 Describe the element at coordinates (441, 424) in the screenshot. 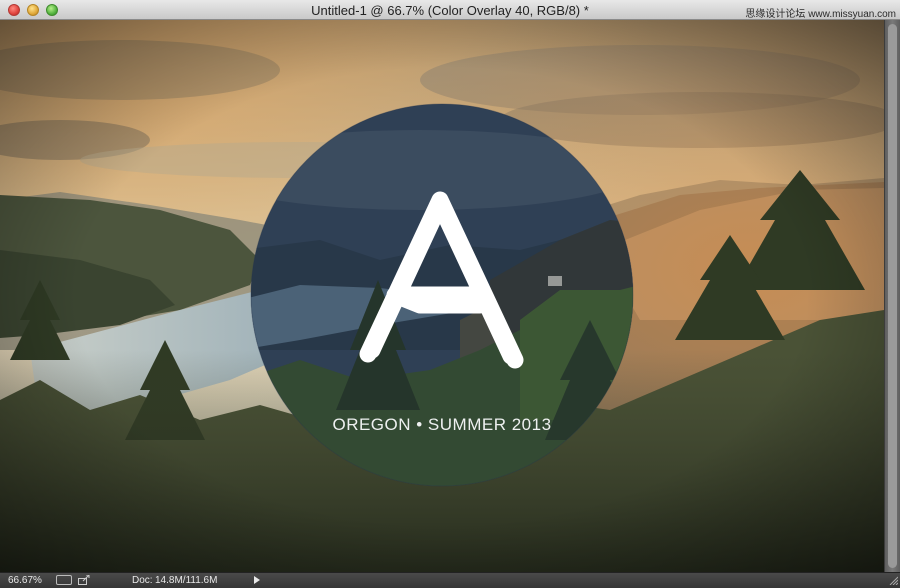

I see `tagline-text: OREGON • SUMMER 2013` at that location.